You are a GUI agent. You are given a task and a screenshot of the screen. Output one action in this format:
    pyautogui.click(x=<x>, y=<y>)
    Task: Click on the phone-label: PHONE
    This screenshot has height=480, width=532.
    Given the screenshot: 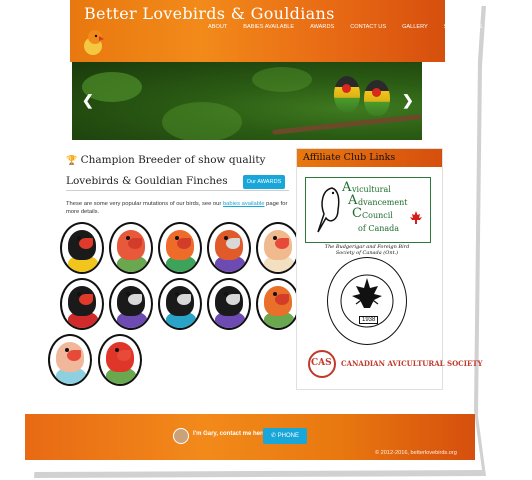 What is the action you would take?
    pyautogui.click(x=288, y=436)
    